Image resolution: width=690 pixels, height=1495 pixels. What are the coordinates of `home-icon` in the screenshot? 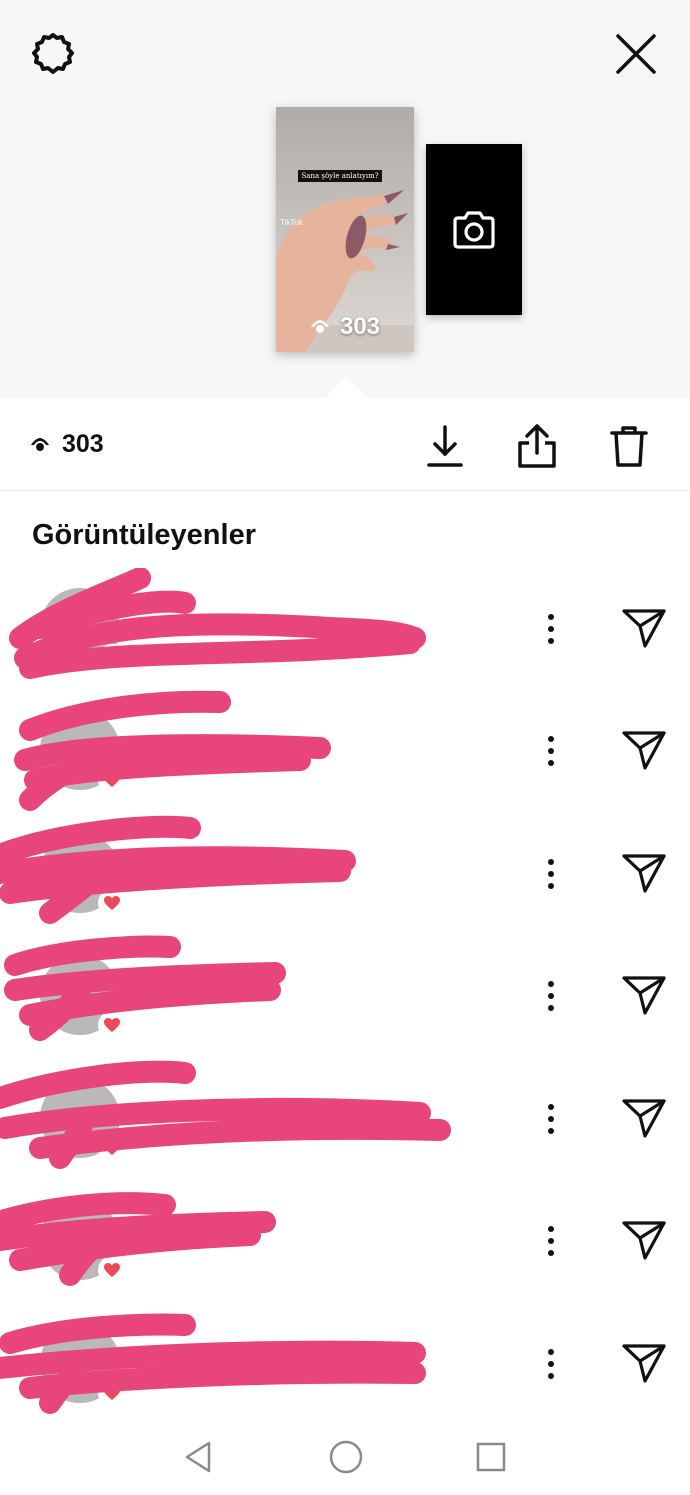 It's located at (346, 1457).